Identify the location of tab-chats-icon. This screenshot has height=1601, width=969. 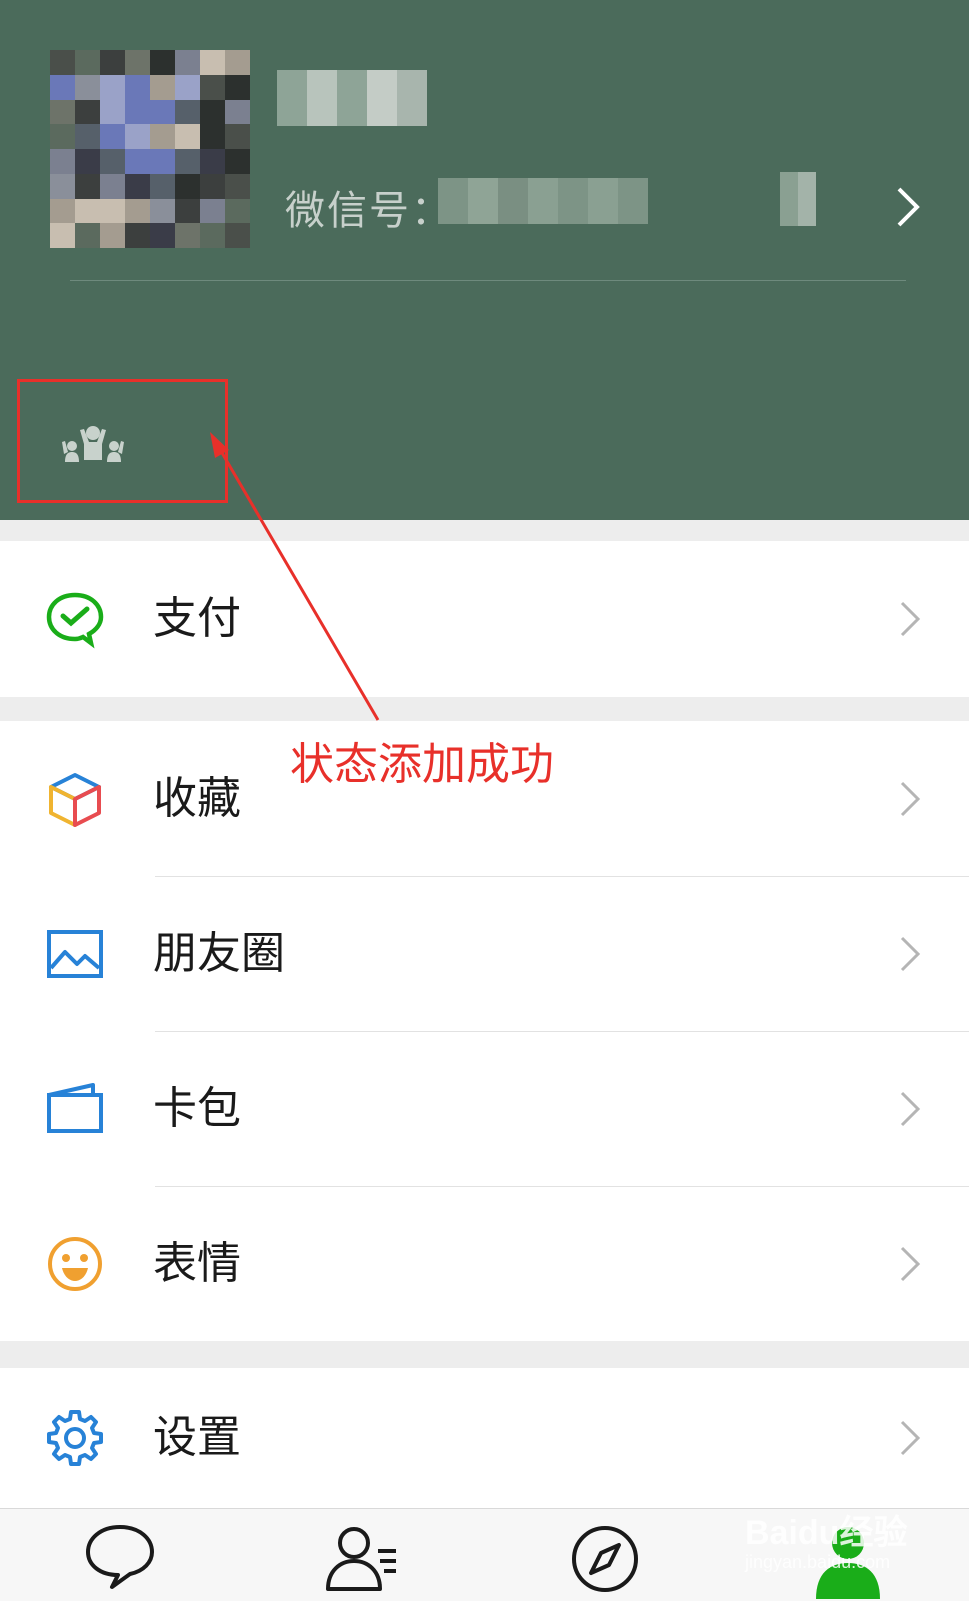
(120, 1559).